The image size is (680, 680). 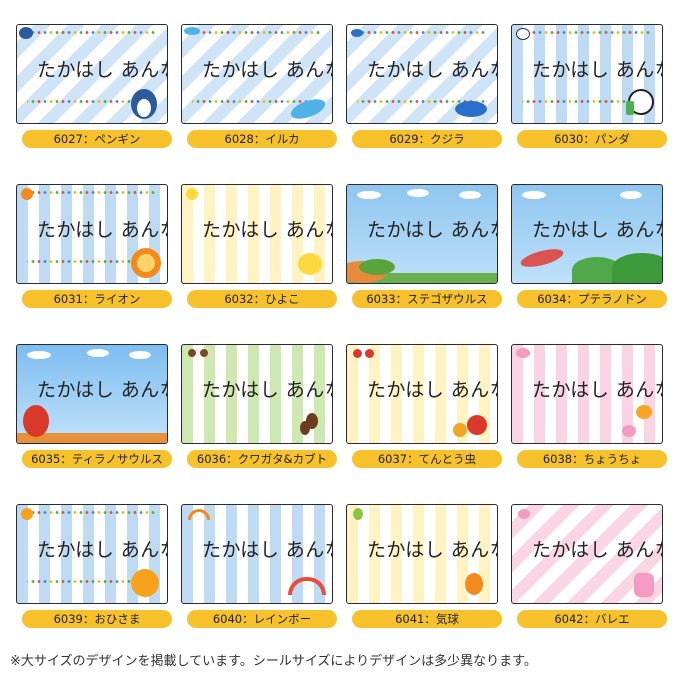 I want to click on design-item: たかはし あんな 6029：クジラ, so click(x=424, y=89).